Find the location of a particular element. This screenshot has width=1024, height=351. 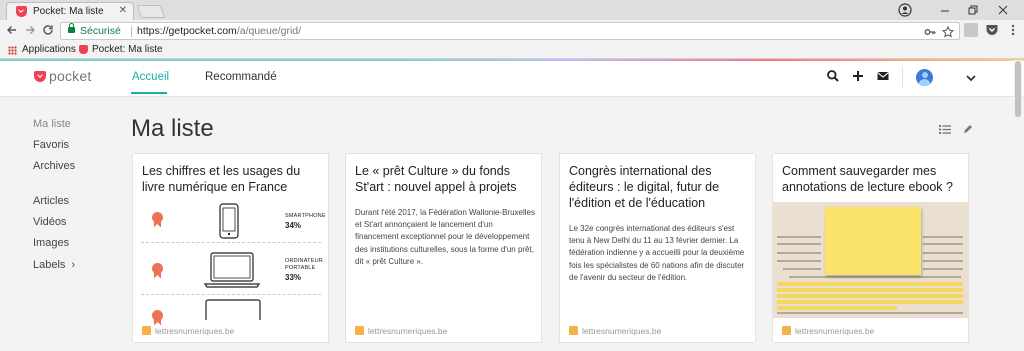

sticky-note is located at coordinates (873, 241).